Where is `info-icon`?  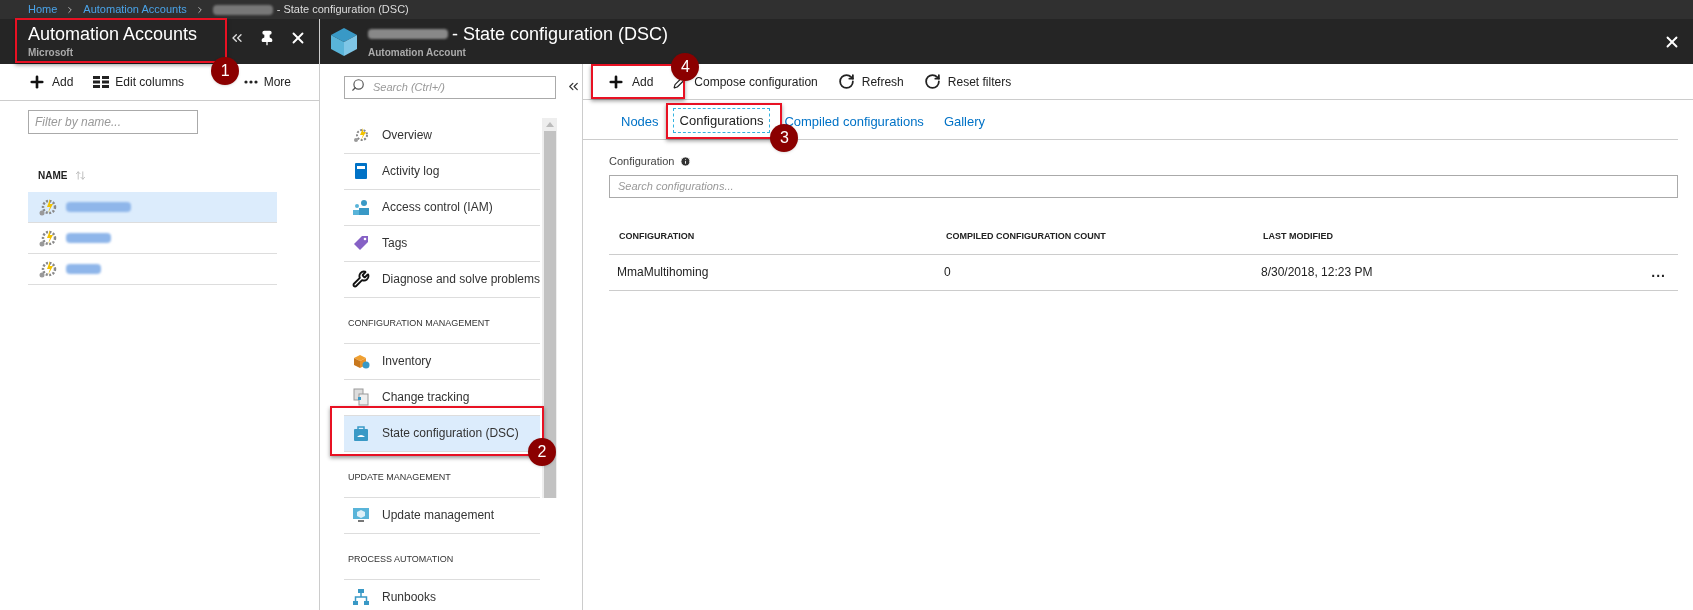
info-icon is located at coordinates (686, 161).